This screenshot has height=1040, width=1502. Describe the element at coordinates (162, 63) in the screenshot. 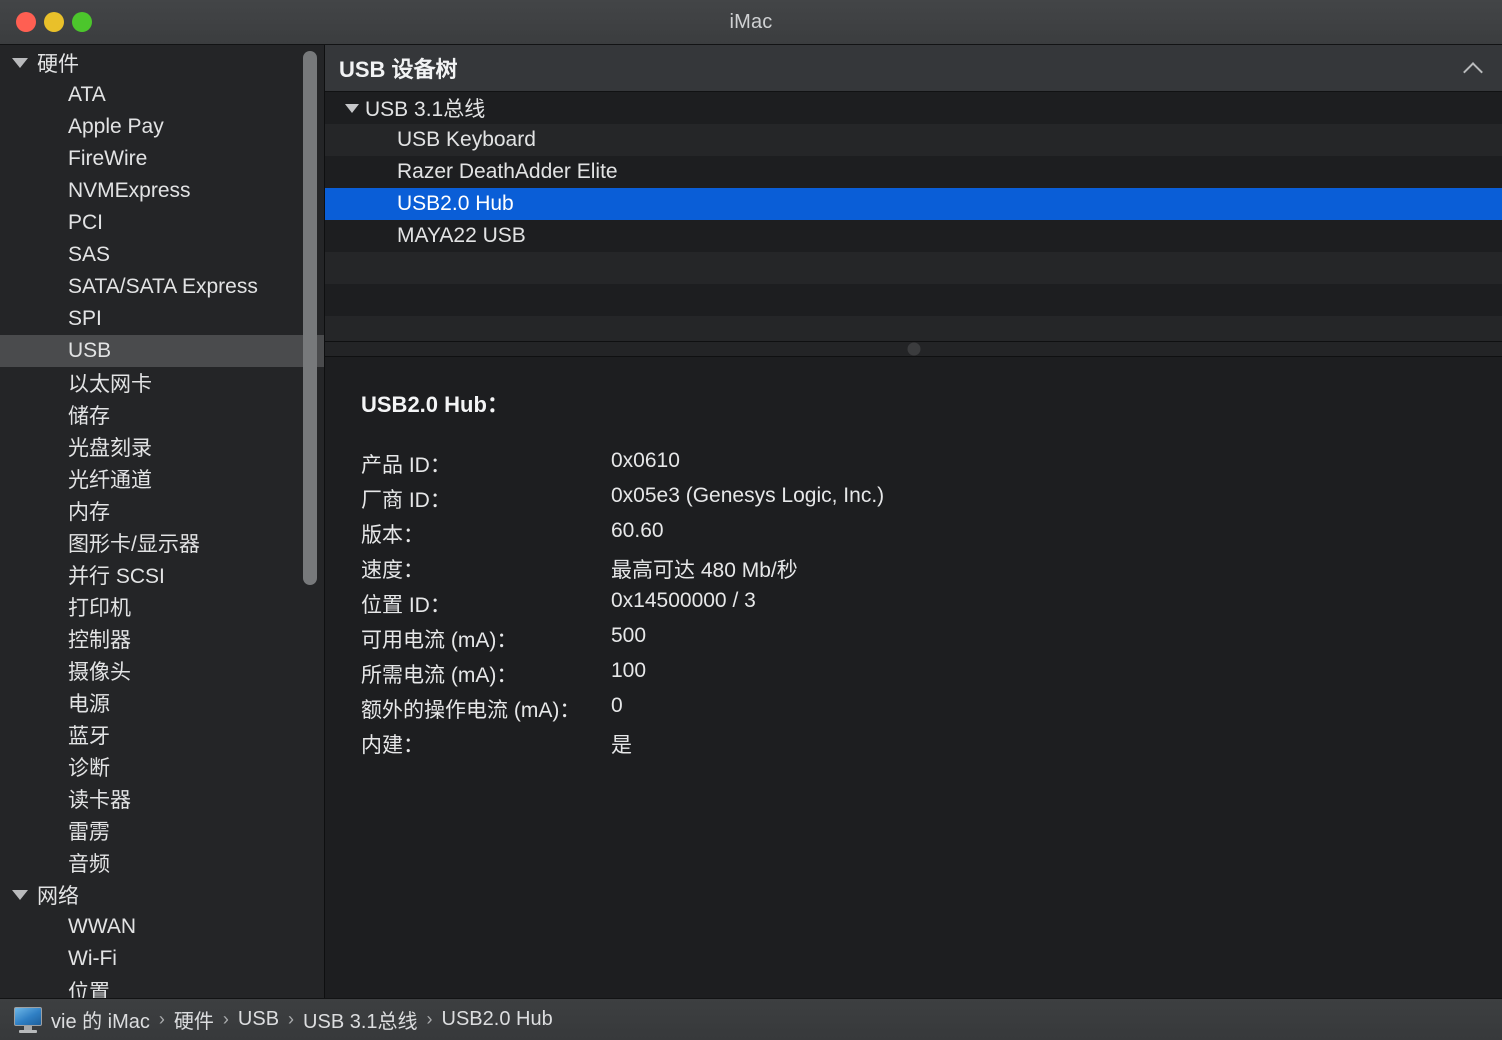

I see `sidebar-item-group: 硬件` at that location.